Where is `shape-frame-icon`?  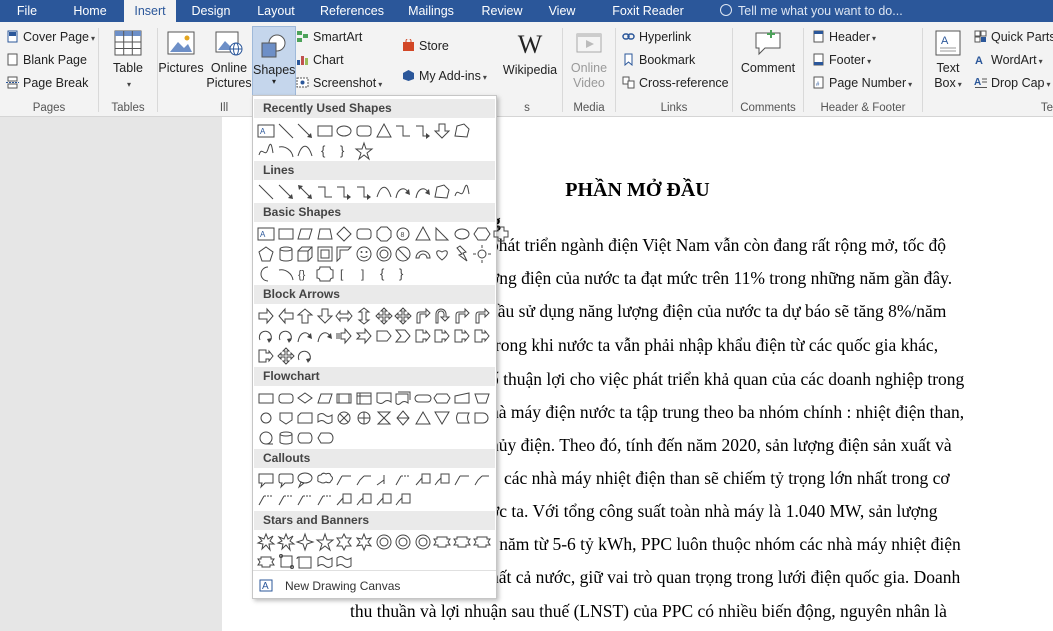
shape-frame-icon is located at coordinates (325, 254).